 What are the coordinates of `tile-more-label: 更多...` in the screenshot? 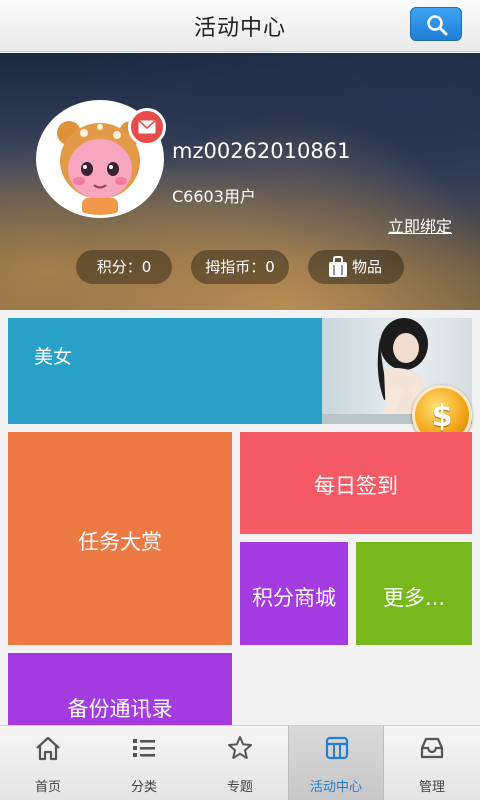 It's located at (414, 598).